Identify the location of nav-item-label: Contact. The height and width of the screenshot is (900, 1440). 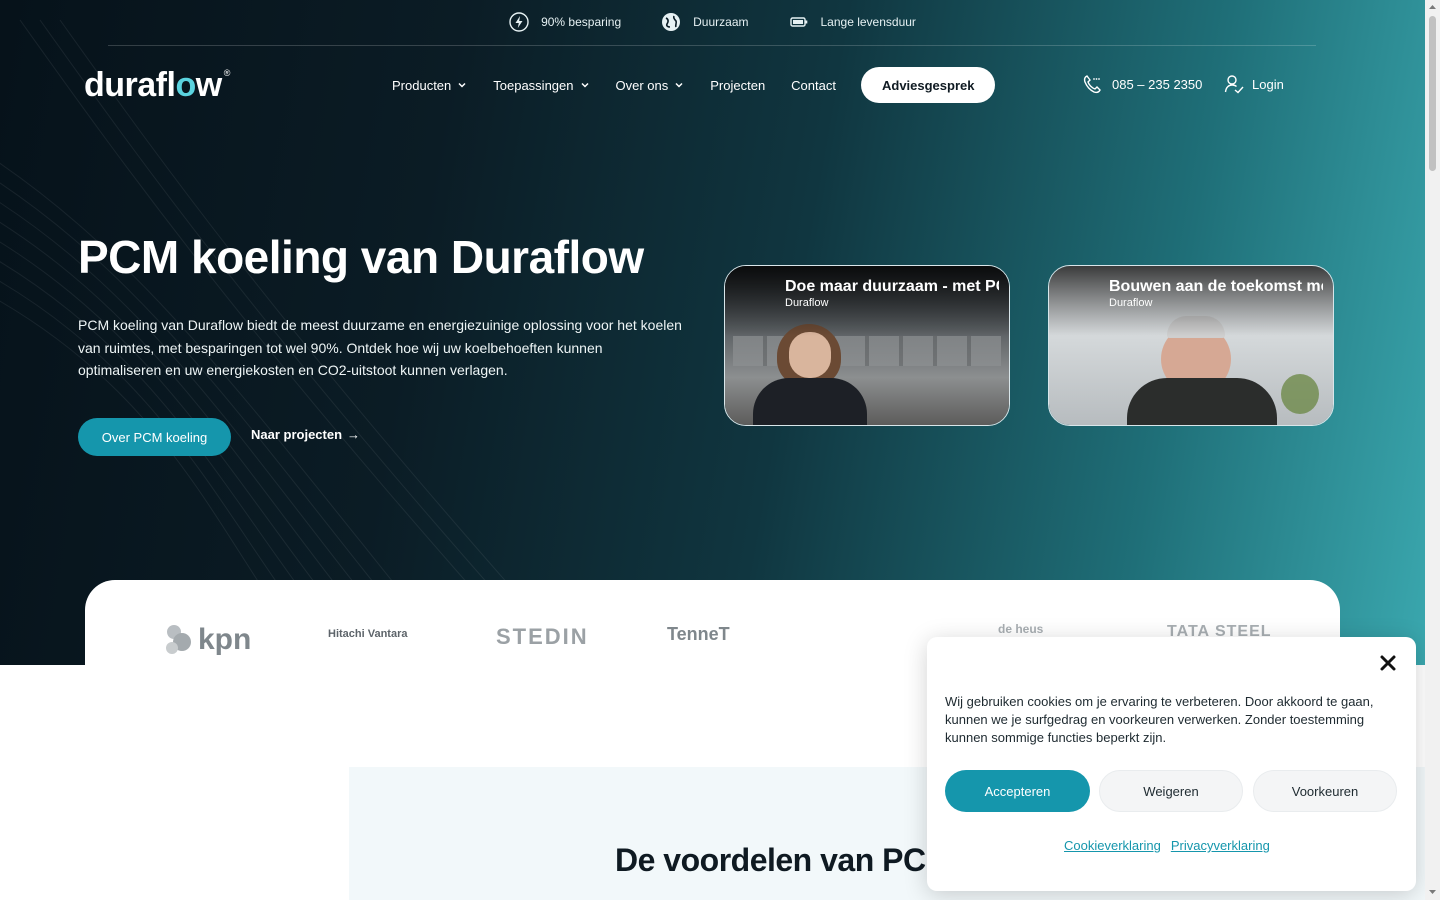
(813, 85).